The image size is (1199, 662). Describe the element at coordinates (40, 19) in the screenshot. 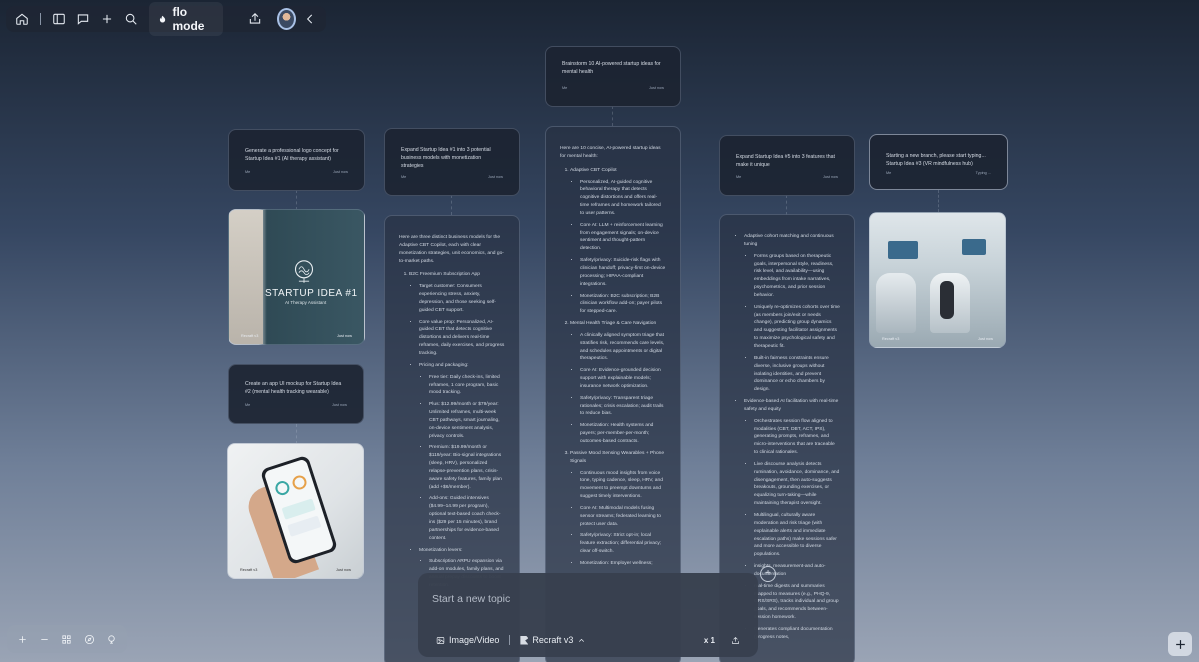

I see `toolbar-divider` at that location.